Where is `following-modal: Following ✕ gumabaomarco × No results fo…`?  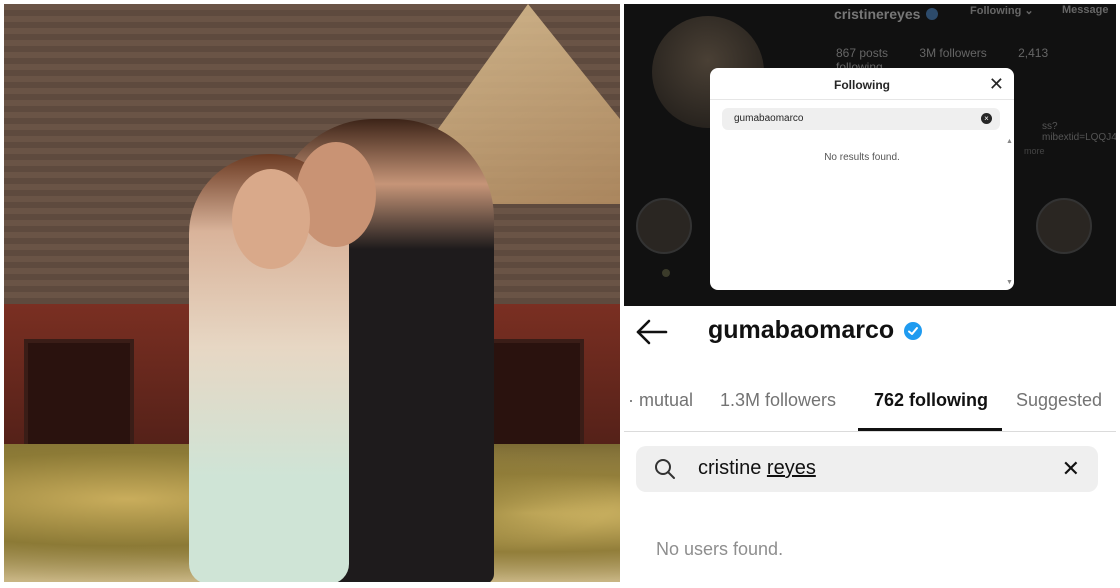
following-modal: Following ✕ gumabaomarco × No results fo… is located at coordinates (862, 179).